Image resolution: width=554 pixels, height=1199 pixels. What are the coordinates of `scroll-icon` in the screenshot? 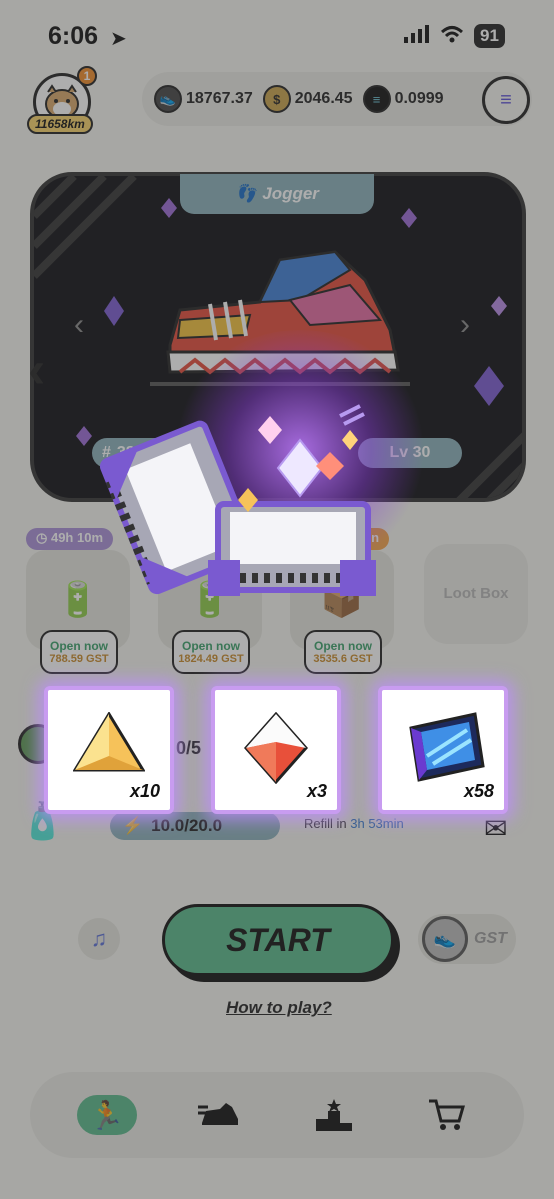 It's located at (447, 747).